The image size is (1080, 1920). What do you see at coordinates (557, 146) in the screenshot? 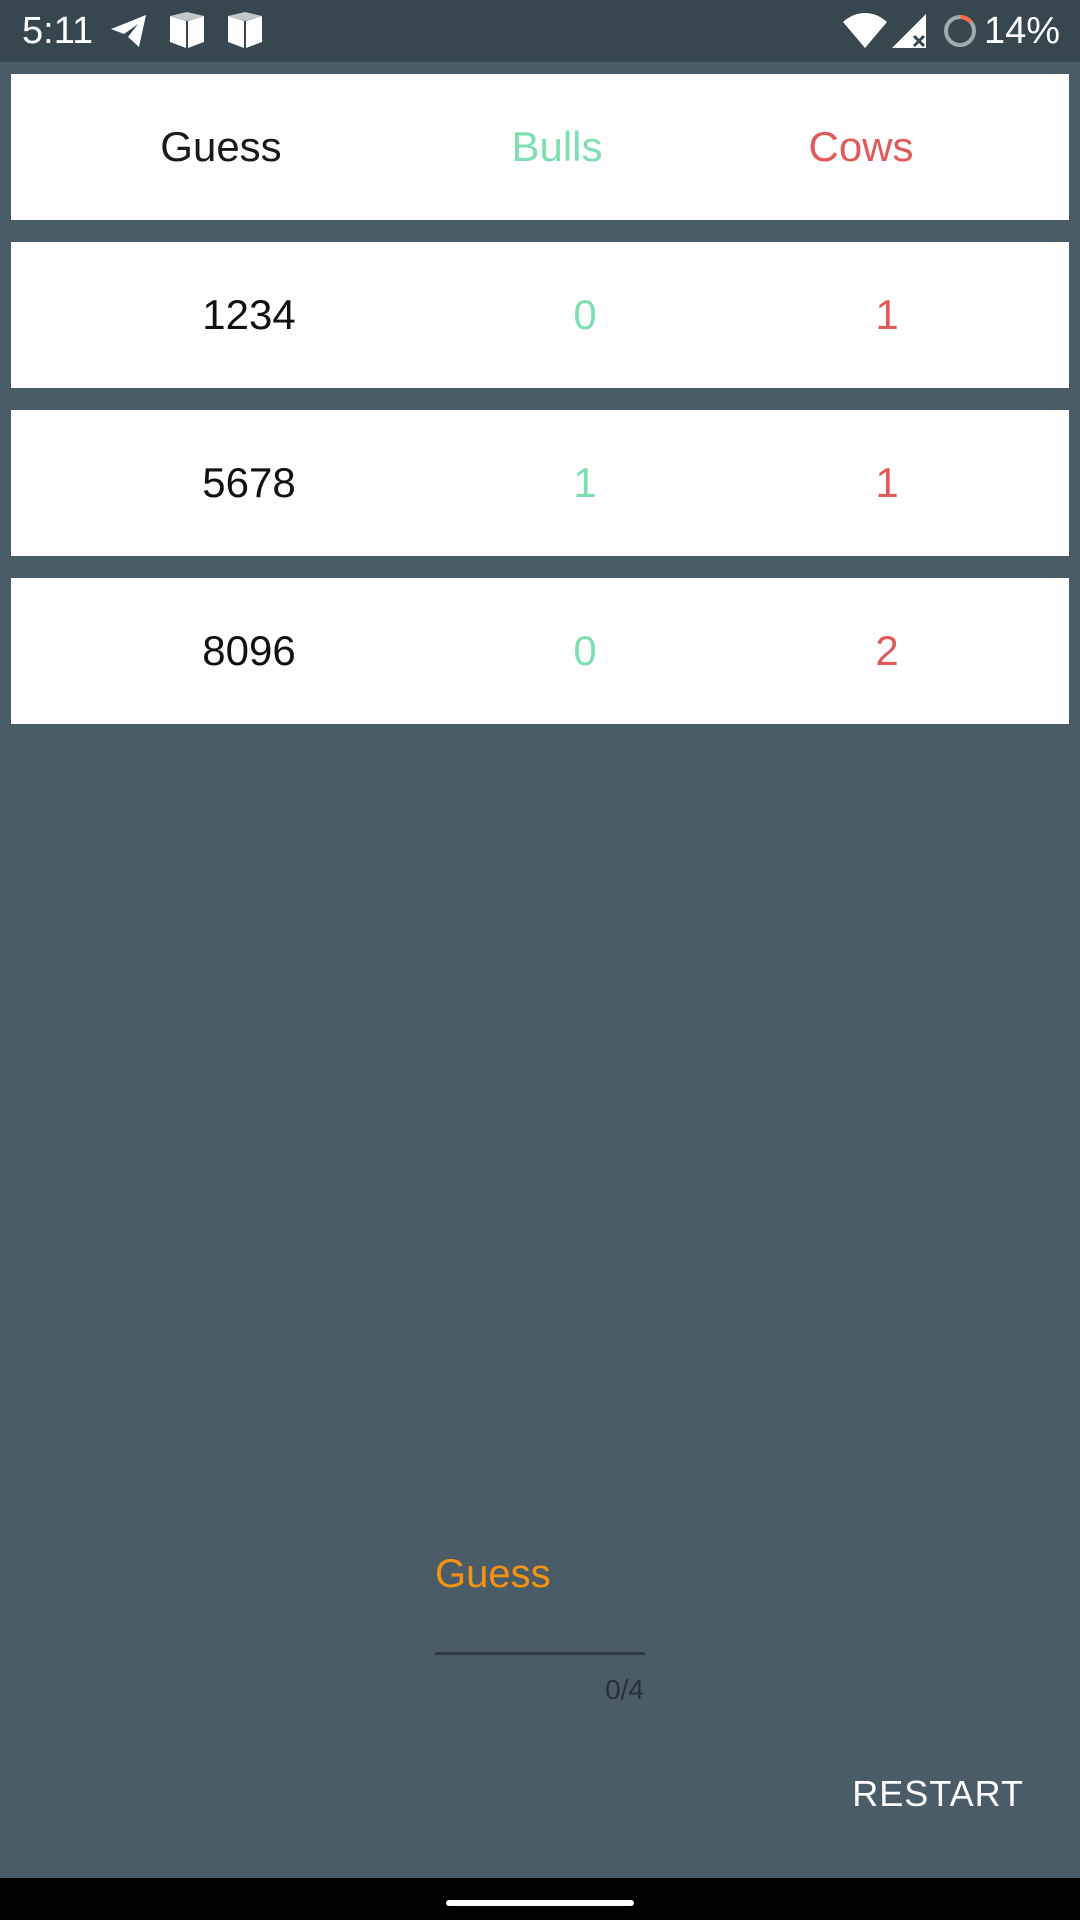
I see `header-bulls: Bulls` at bounding box center [557, 146].